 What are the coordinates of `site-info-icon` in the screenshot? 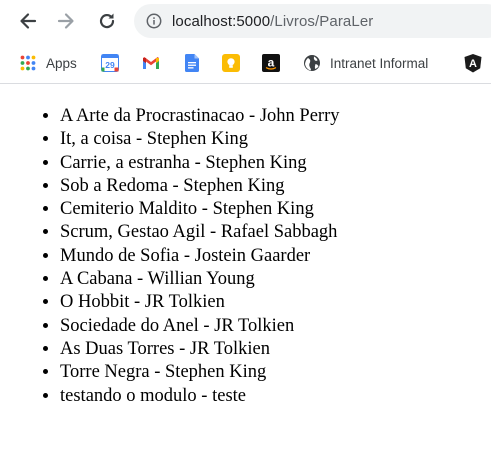 It's located at (154, 21).